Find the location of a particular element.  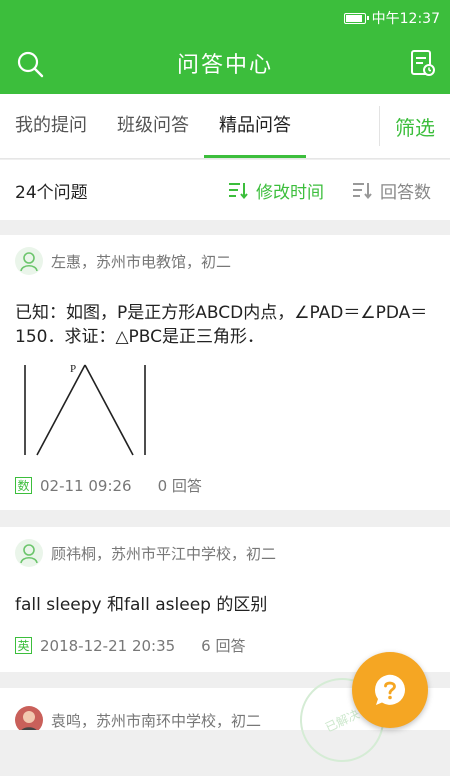

subject-badge: 数 is located at coordinates (23, 485).